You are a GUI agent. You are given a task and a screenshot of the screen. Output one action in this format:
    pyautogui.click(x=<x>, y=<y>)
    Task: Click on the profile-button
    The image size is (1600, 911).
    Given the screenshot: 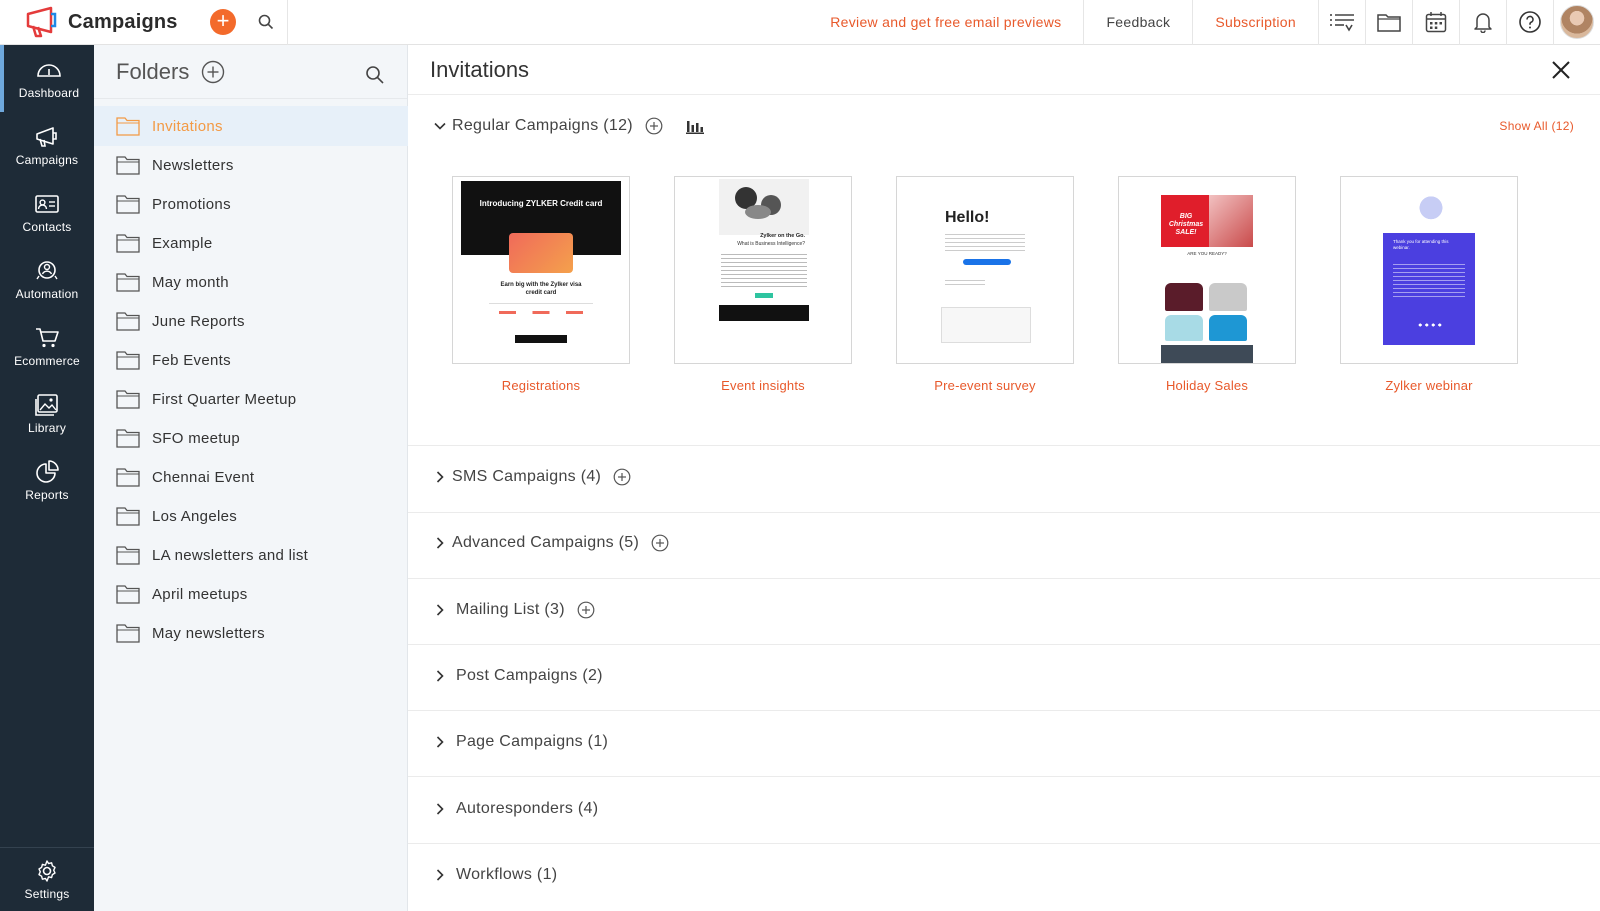 What is the action you would take?
    pyautogui.click(x=1576, y=22)
    